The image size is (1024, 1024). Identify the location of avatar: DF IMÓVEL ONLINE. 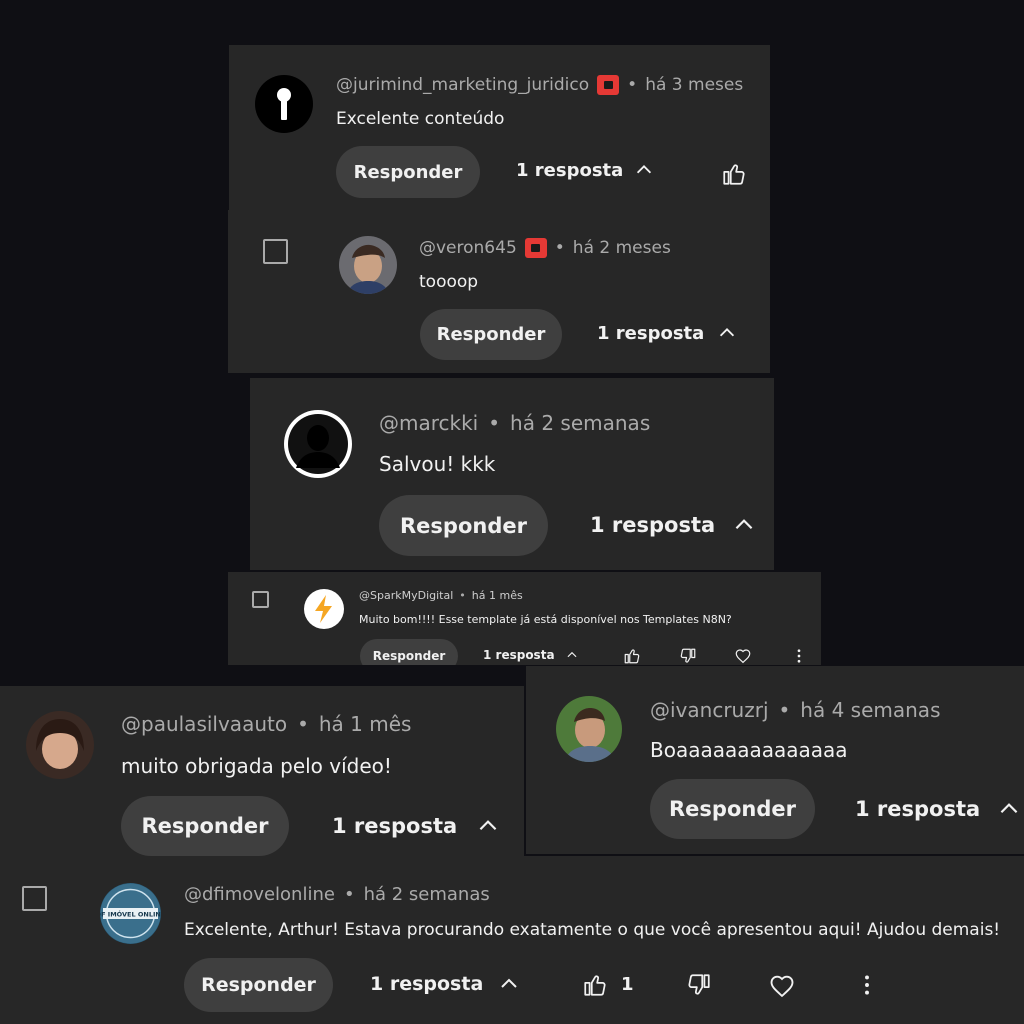
(130, 913).